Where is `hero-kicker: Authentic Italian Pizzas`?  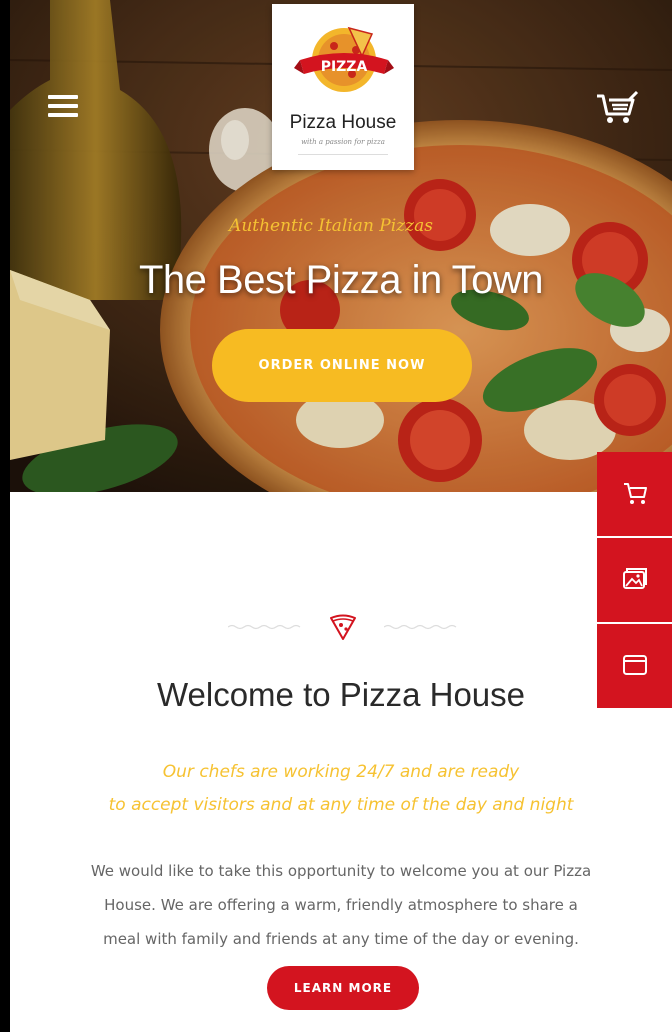 hero-kicker: Authentic Italian Pizzas is located at coordinates (331, 226).